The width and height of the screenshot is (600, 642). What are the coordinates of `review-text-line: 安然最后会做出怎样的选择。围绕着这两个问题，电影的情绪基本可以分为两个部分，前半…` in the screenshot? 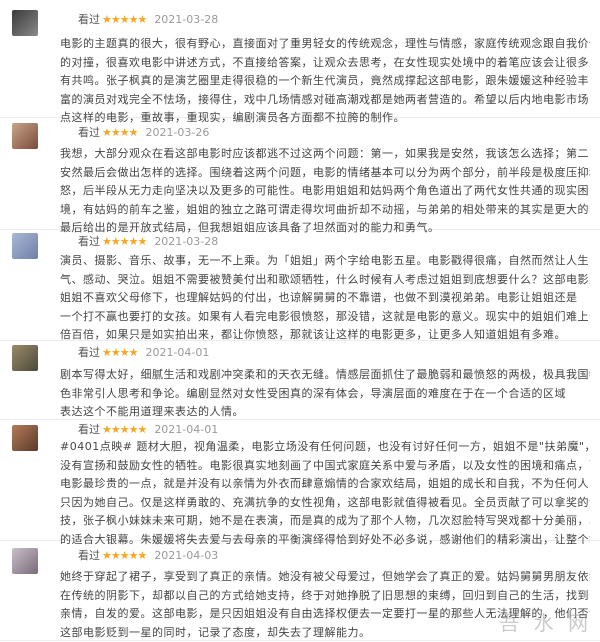 It's located at (325, 173).